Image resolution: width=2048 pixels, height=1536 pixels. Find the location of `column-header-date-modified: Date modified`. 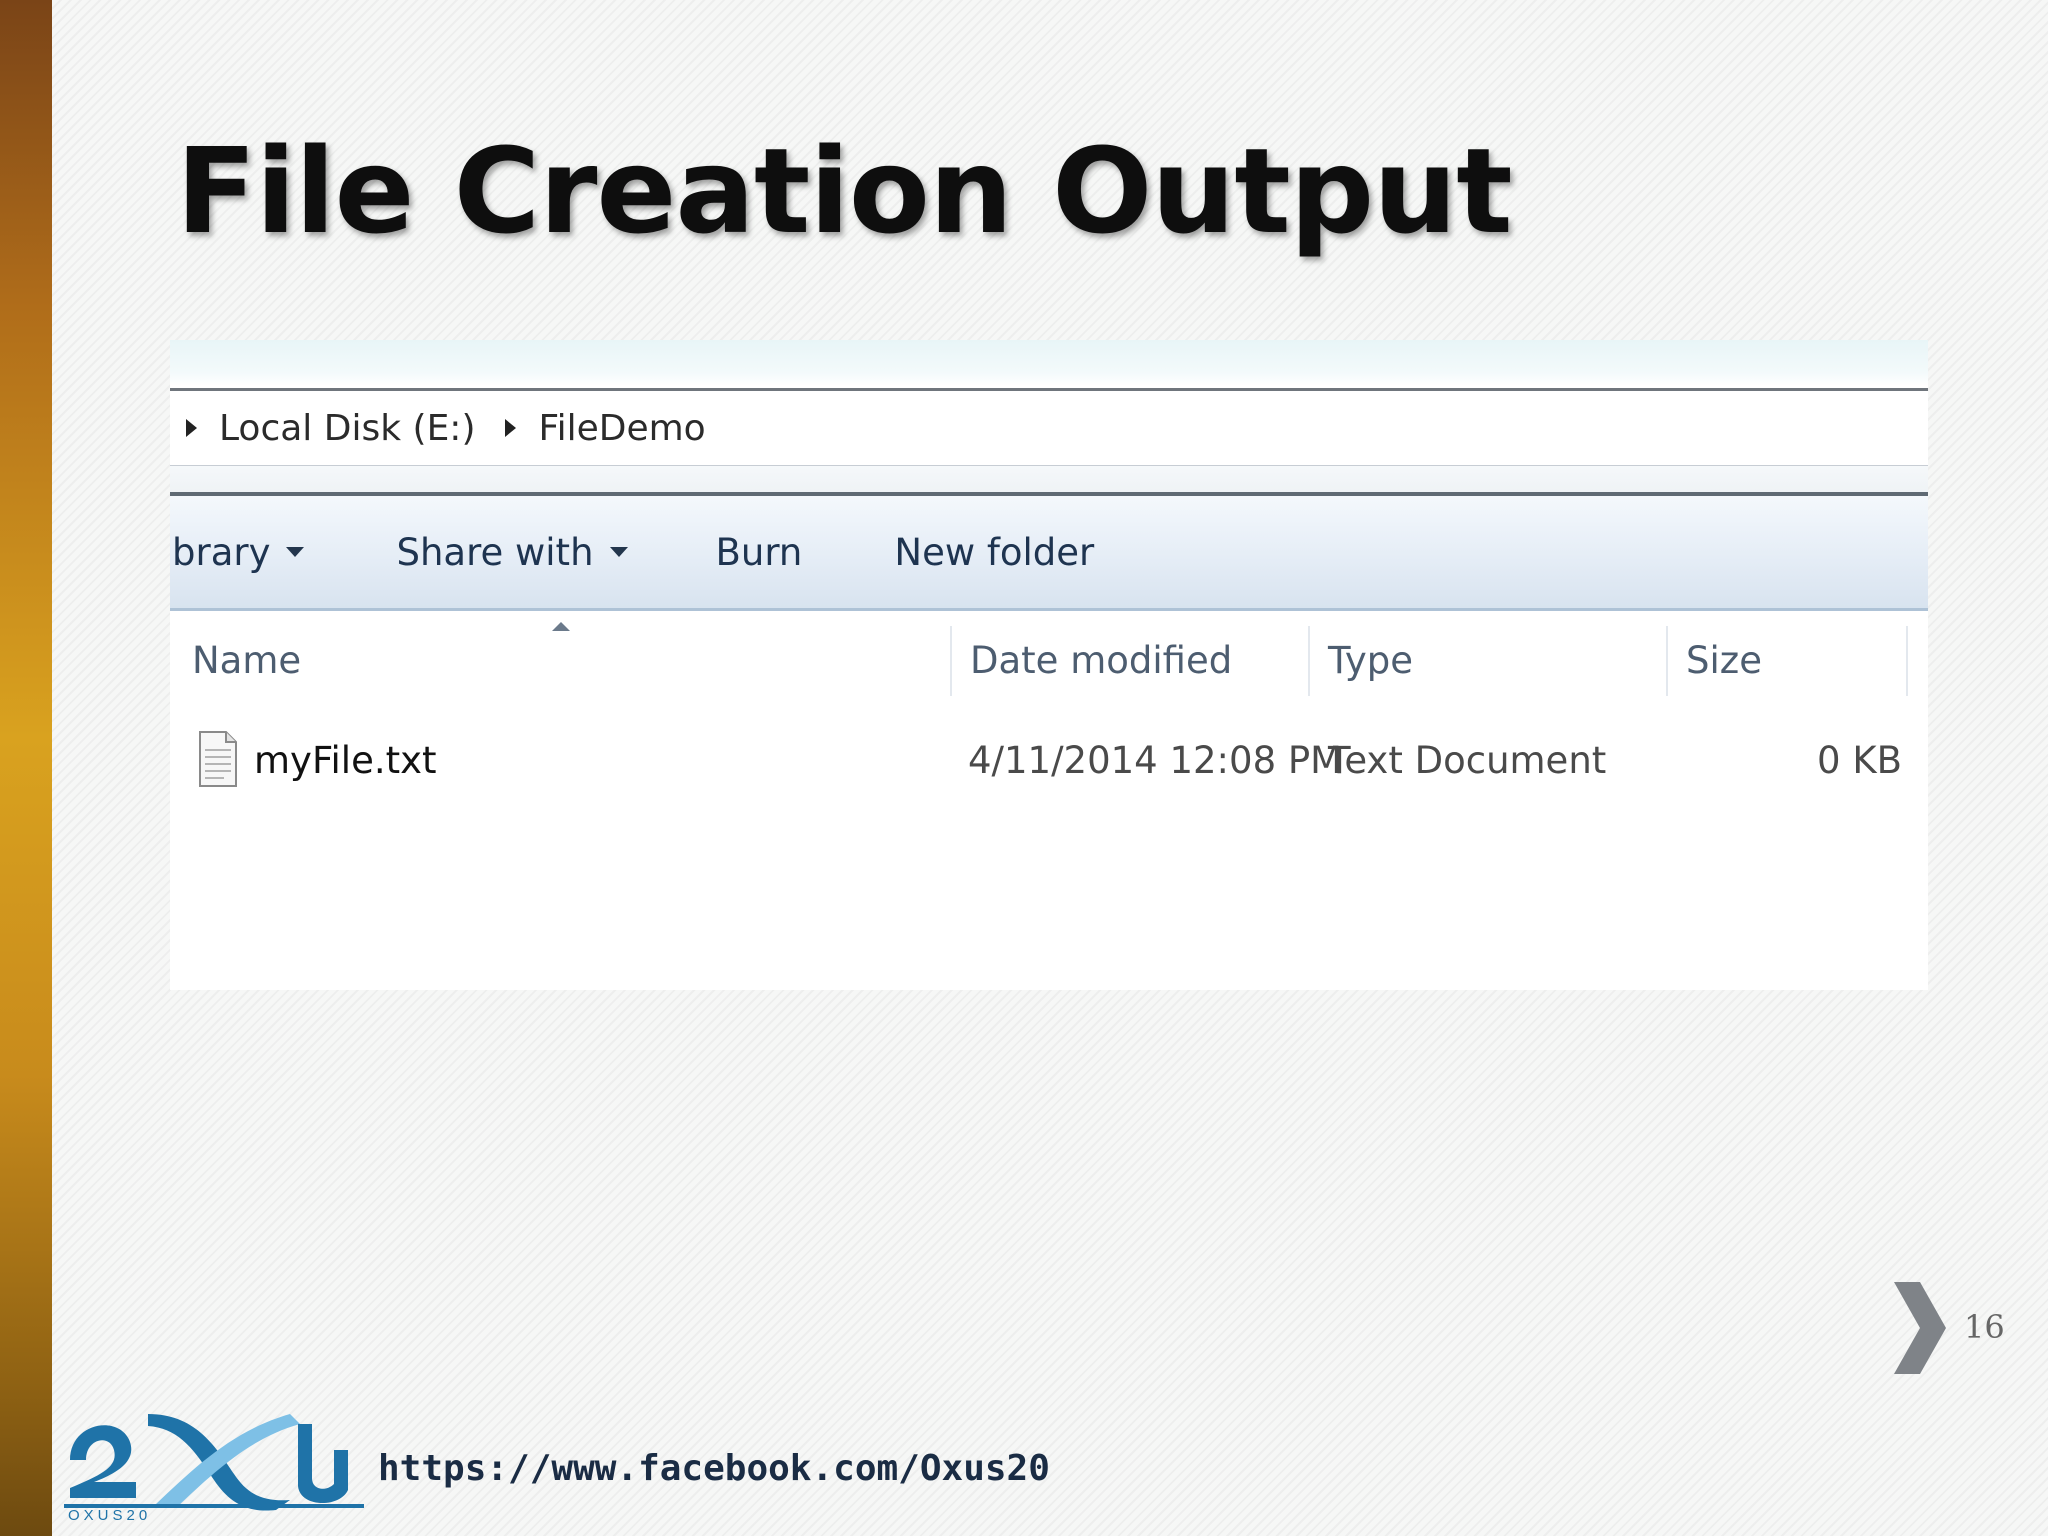

column-header-date-modified: Date modified is located at coordinates (1101, 660).